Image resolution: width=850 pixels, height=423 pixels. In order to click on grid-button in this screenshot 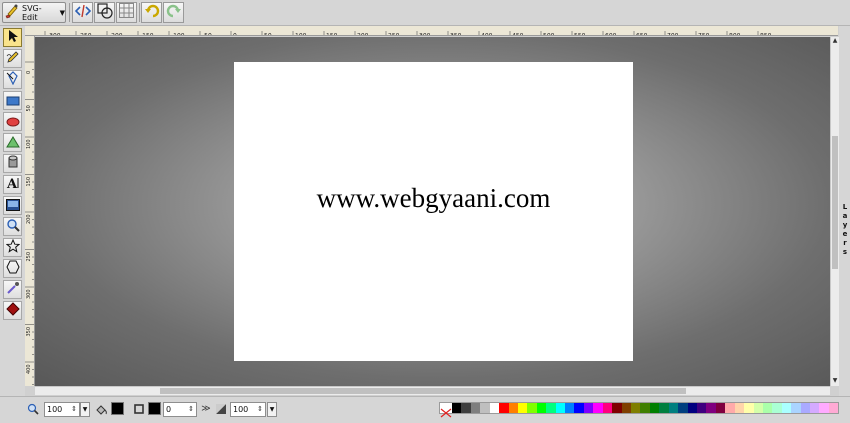, I will do `click(126, 12)`.